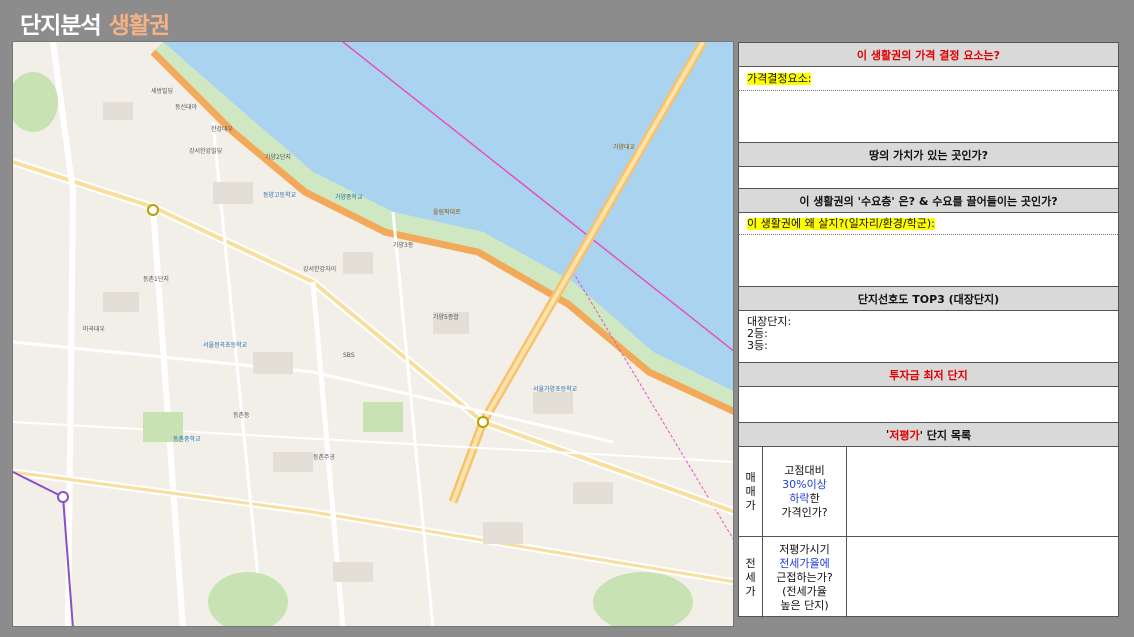  What do you see at coordinates (928, 117) in the screenshot?
I see `price-factor-input` at bounding box center [928, 117].